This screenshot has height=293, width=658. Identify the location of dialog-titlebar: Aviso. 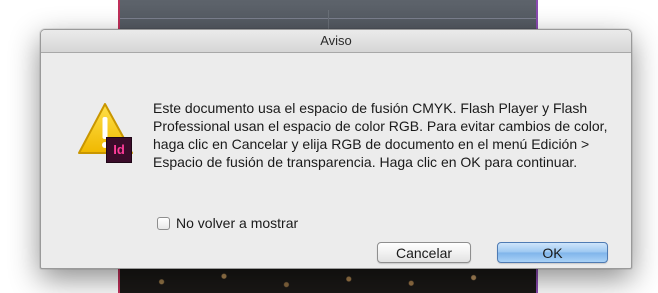
(336, 41).